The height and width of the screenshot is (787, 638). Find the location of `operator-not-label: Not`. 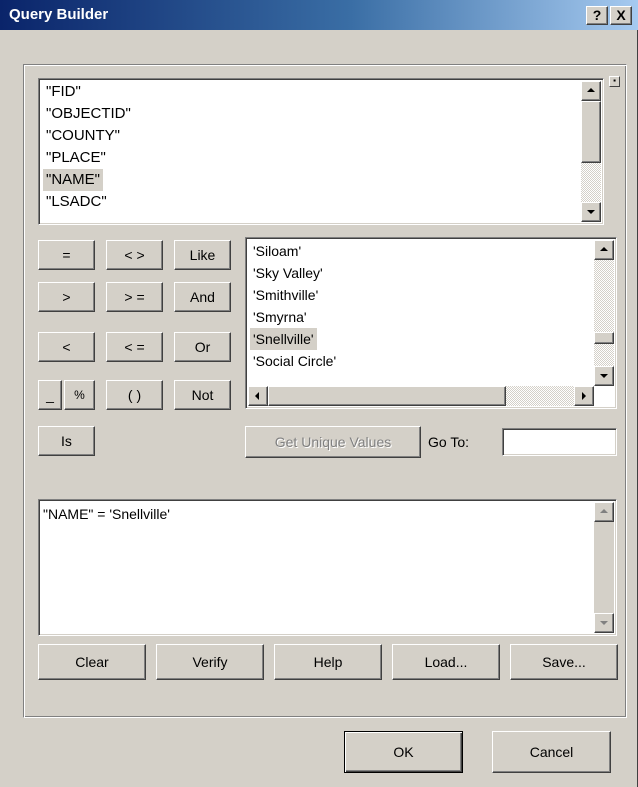

operator-not-label: Not is located at coordinates (202, 395).